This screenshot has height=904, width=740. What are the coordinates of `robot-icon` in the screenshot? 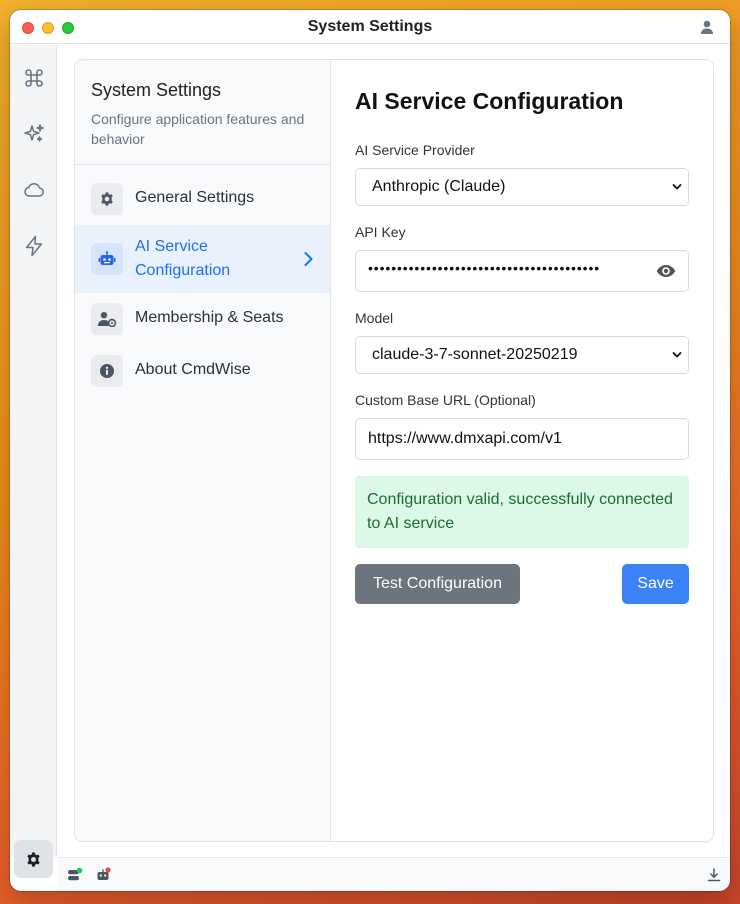 It's located at (107, 259).